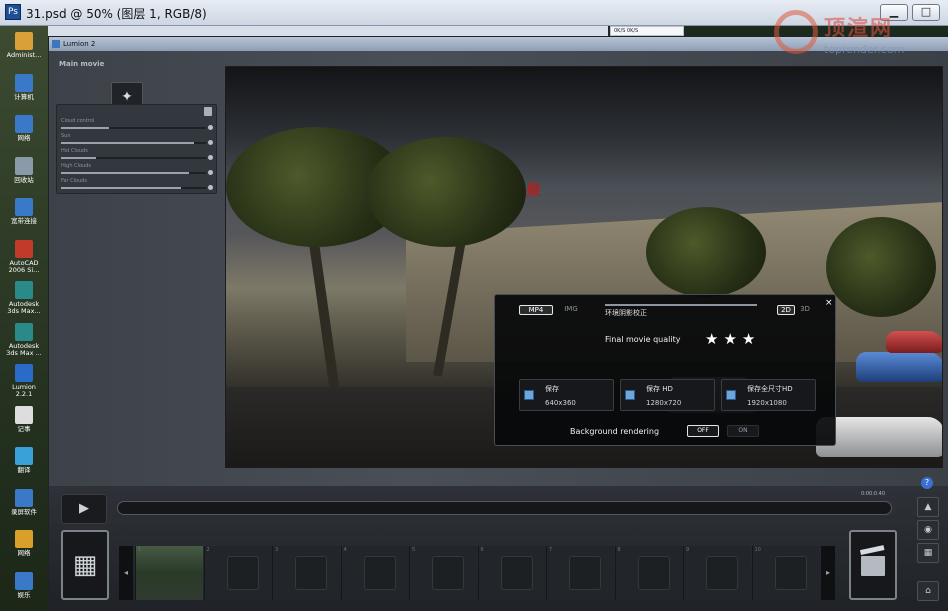  I want to click on clip-slot-number: 6, so click(482, 550).